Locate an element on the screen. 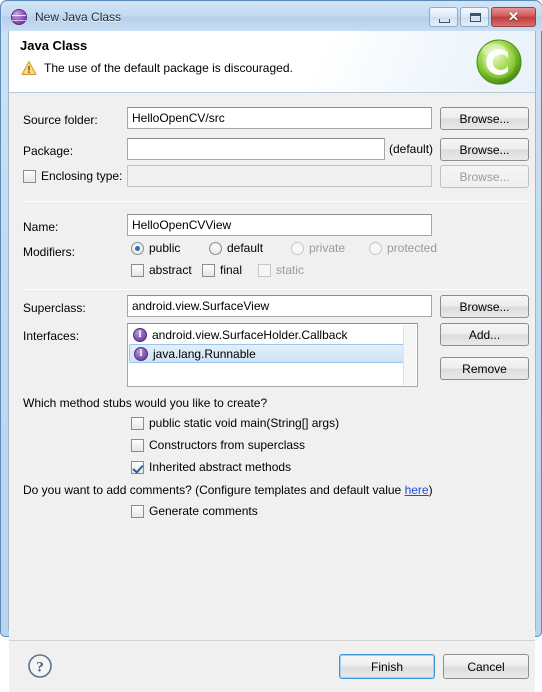  checkbox-inherited-abstract-label: Inherited abstract methods is located at coordinates (220, 467).